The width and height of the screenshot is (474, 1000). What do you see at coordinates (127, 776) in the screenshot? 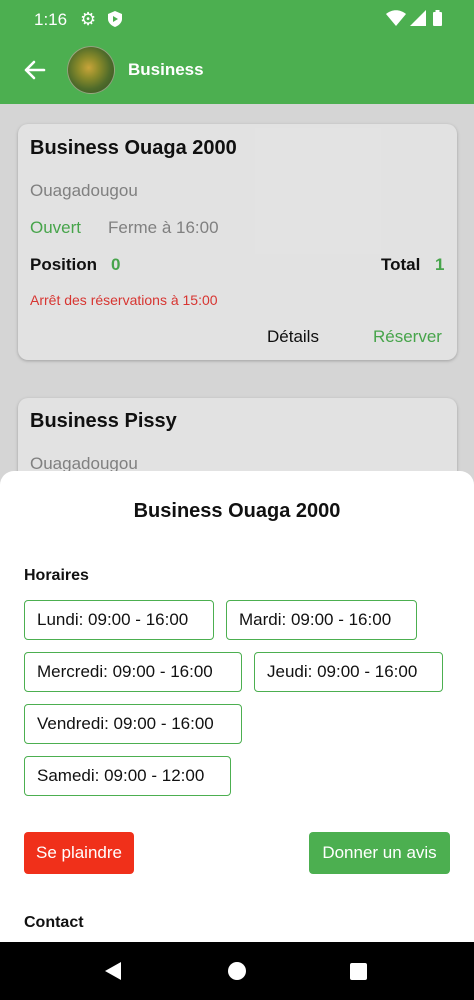
I see `hours-chip: Samedi: 09:00 - 12:00` at bounding box center [127, 776].